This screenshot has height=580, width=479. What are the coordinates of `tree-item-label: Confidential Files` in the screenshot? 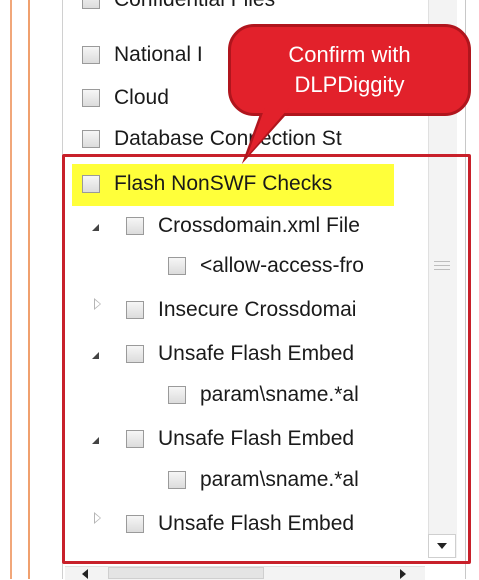 It's located at (194, 6).